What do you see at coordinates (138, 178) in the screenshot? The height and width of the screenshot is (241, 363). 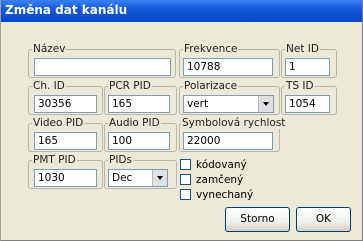 I see `pids-select: Dec` at bounding box center [138, 178].